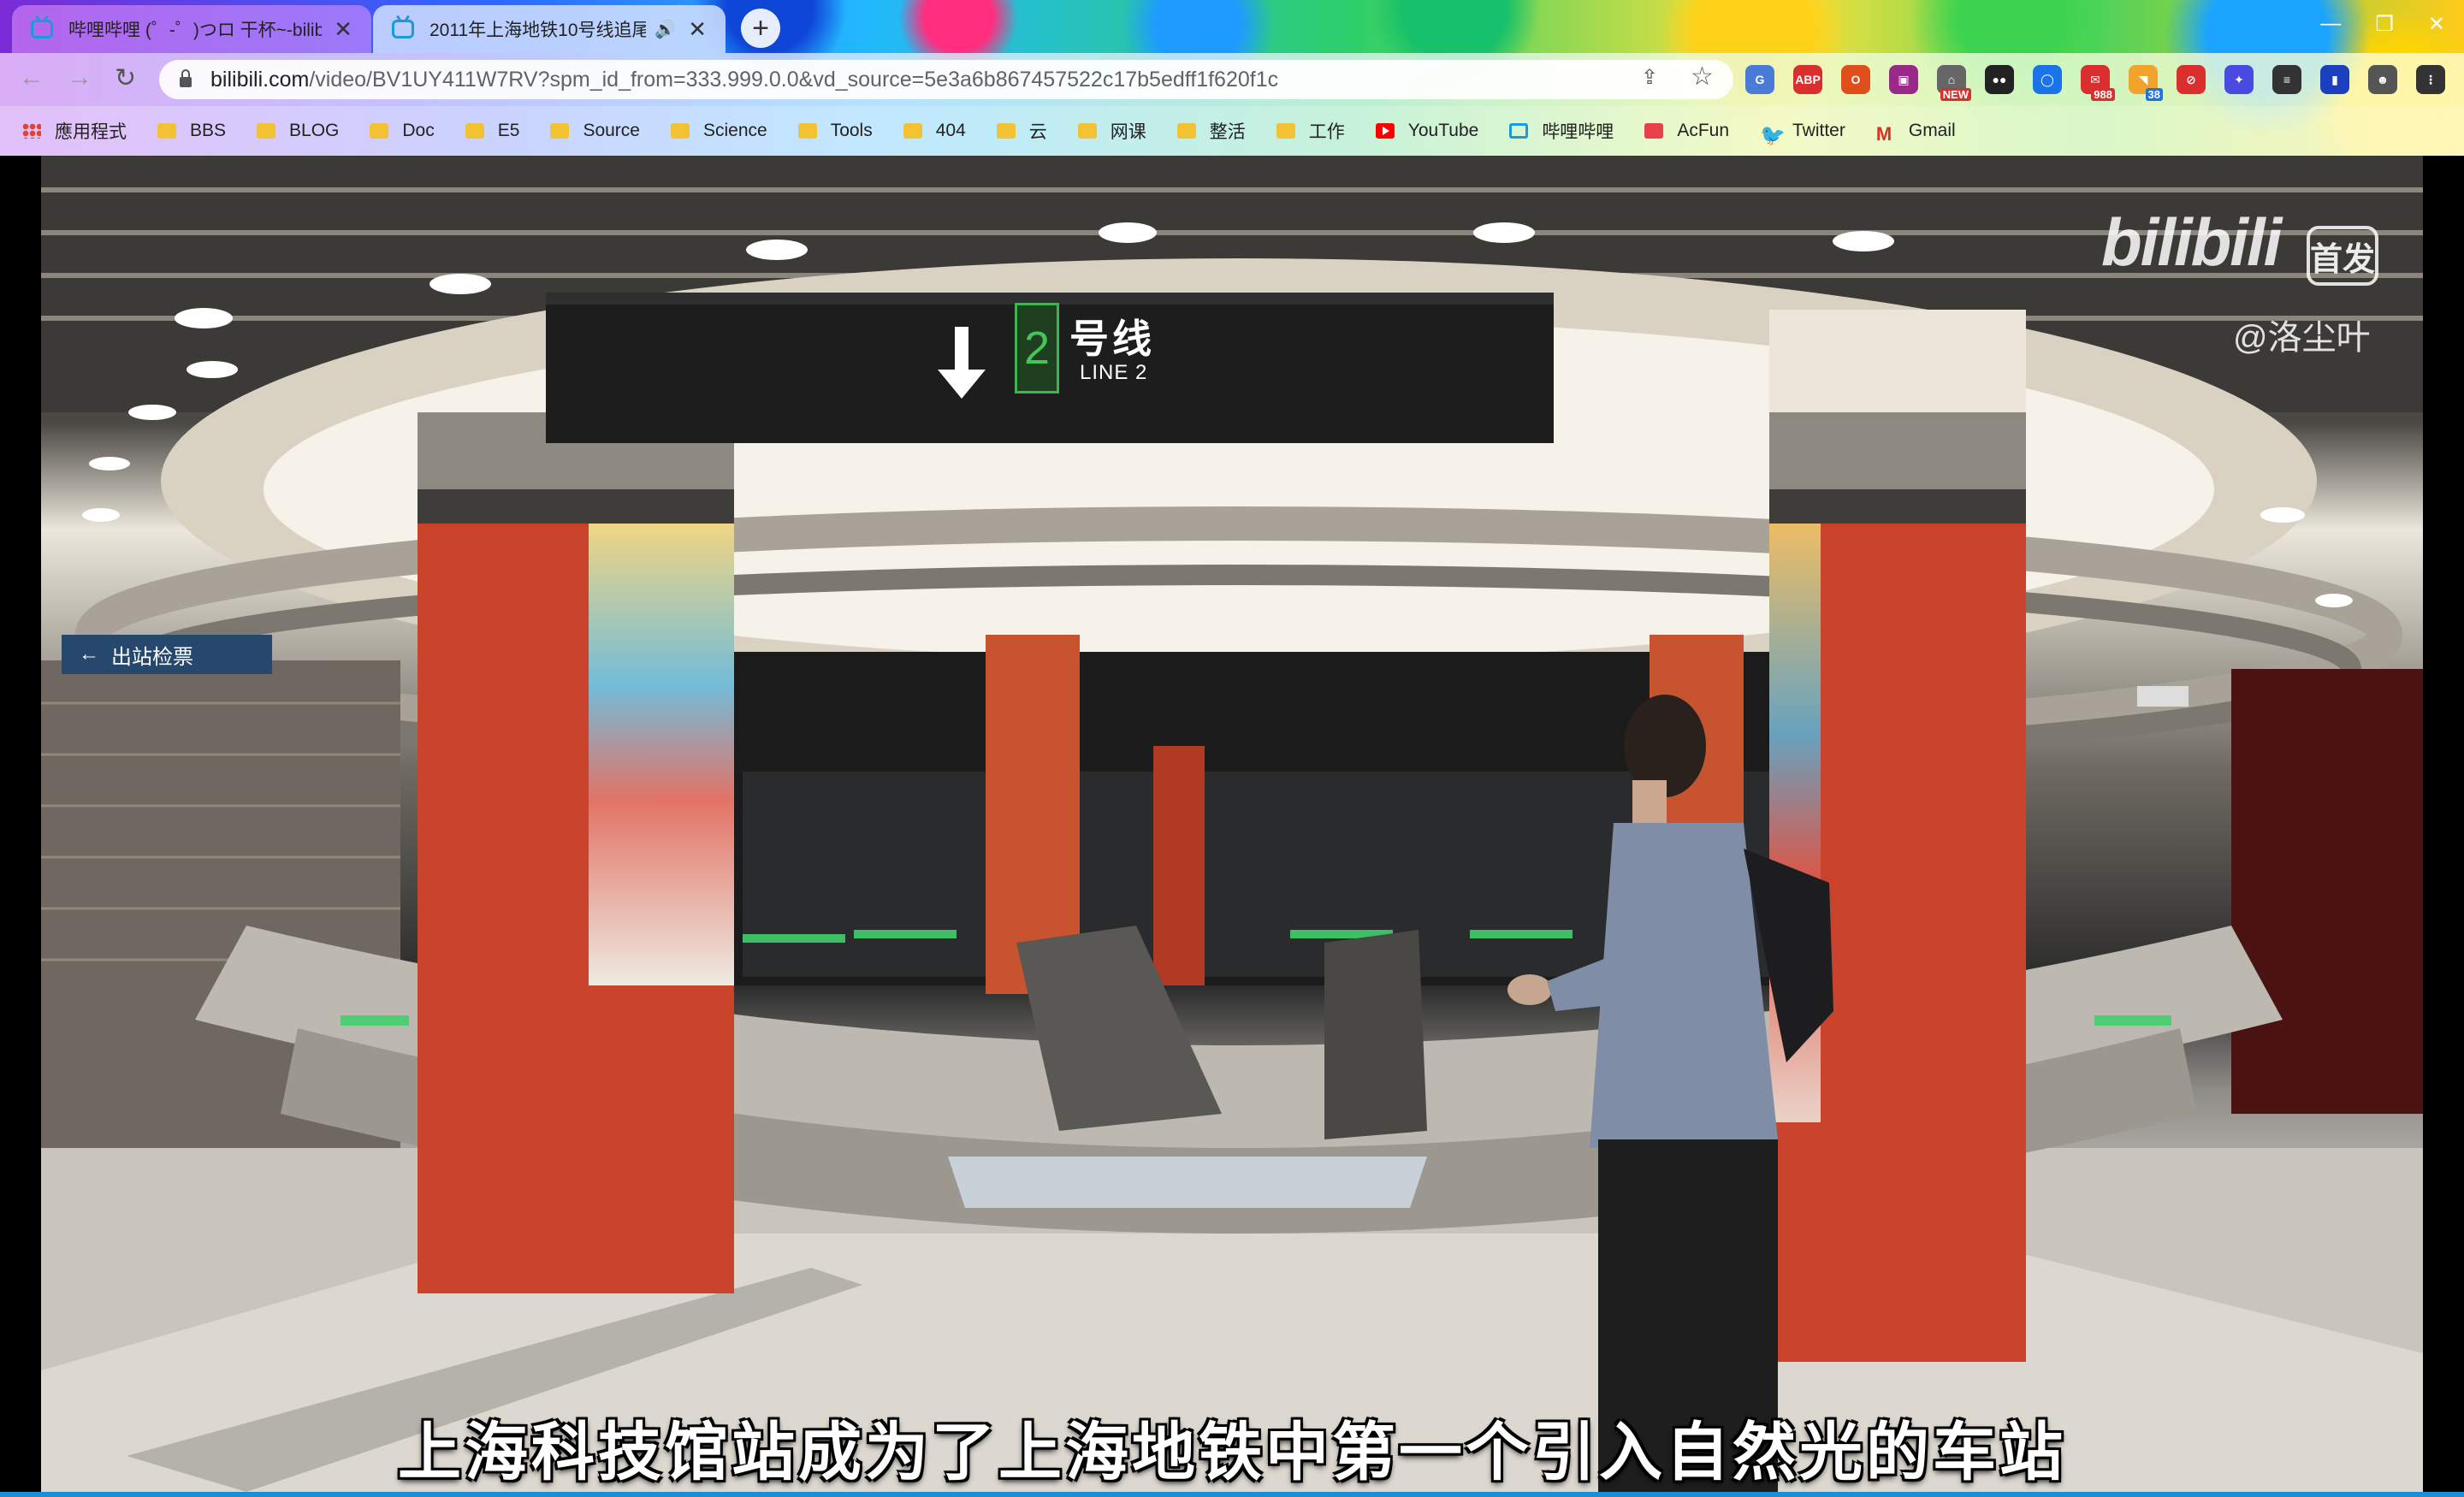  What do you see at coordinates (2286, 79) in the screenshot?
I see `media-queue-icon: ≡` at bounding box center [2286, 79].